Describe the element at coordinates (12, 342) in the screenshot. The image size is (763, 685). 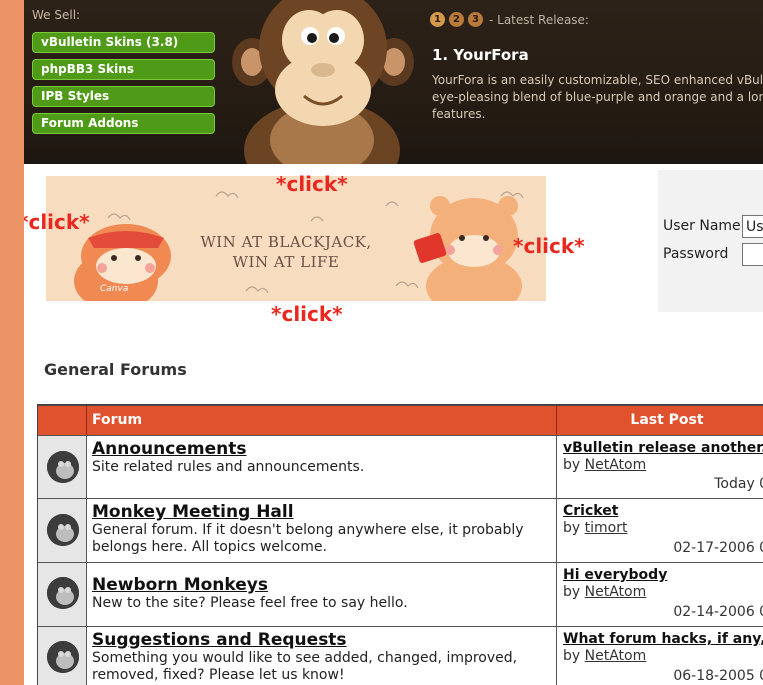
I see `left-border` at that location.